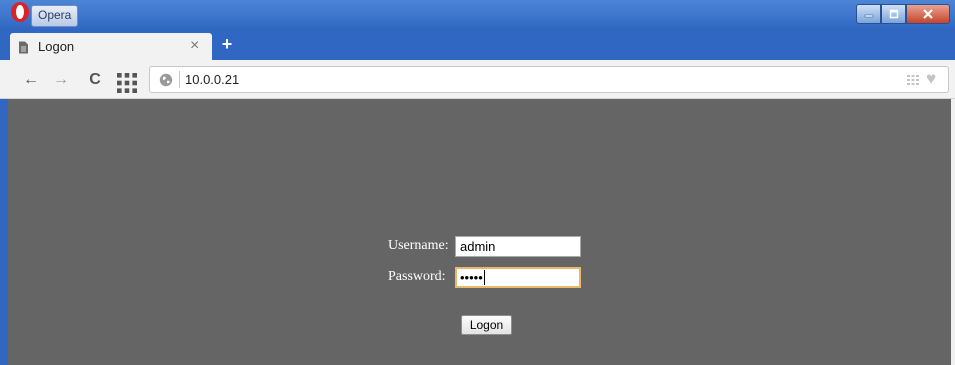  What do you see at coordinates (518, 277) in the screenshot?
I see `password-field` at bounding box center [518, 277].